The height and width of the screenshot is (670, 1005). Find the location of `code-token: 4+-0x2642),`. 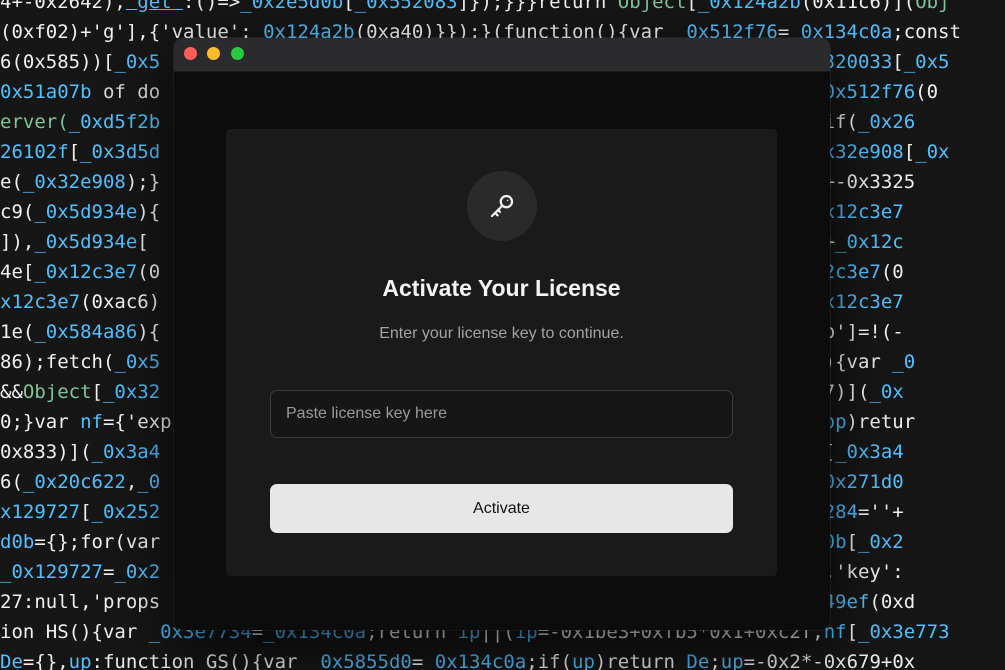

code-token: 4+-0x2642), is located at coordinates (63, 6).